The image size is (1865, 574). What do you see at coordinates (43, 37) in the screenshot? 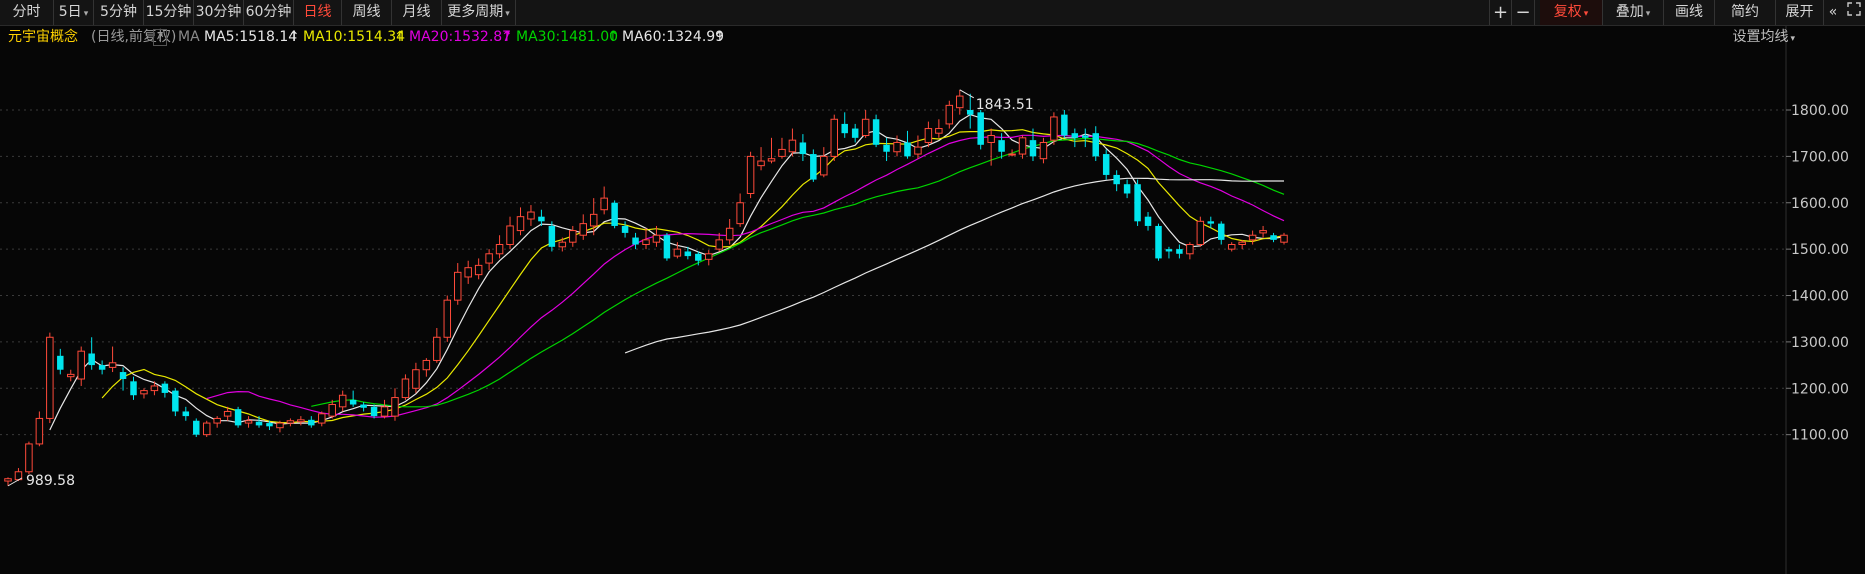
I see `index-name: 元宇宙概念` at bounding box center [43, 37].